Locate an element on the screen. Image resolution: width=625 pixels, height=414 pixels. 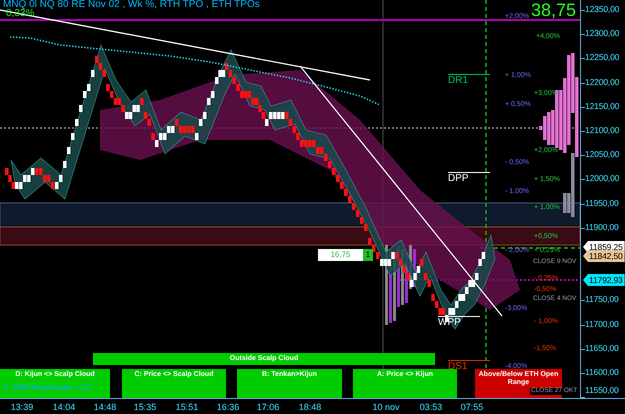
time-tick-label: 10 nov is located at coordinates (386, 407).